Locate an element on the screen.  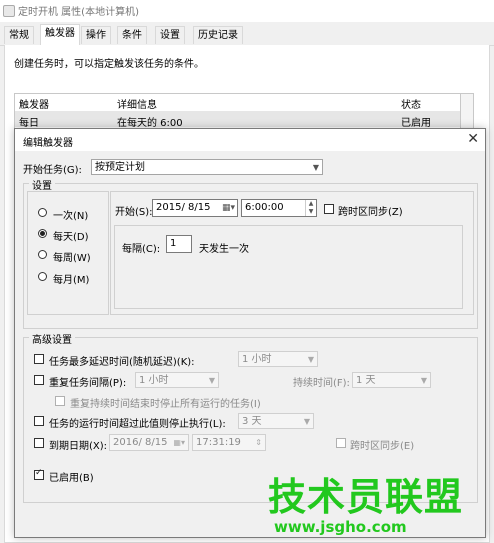
site-watermark-logo: 技术员联盟 www.jsgho.com is located at coordinates (381, 504).